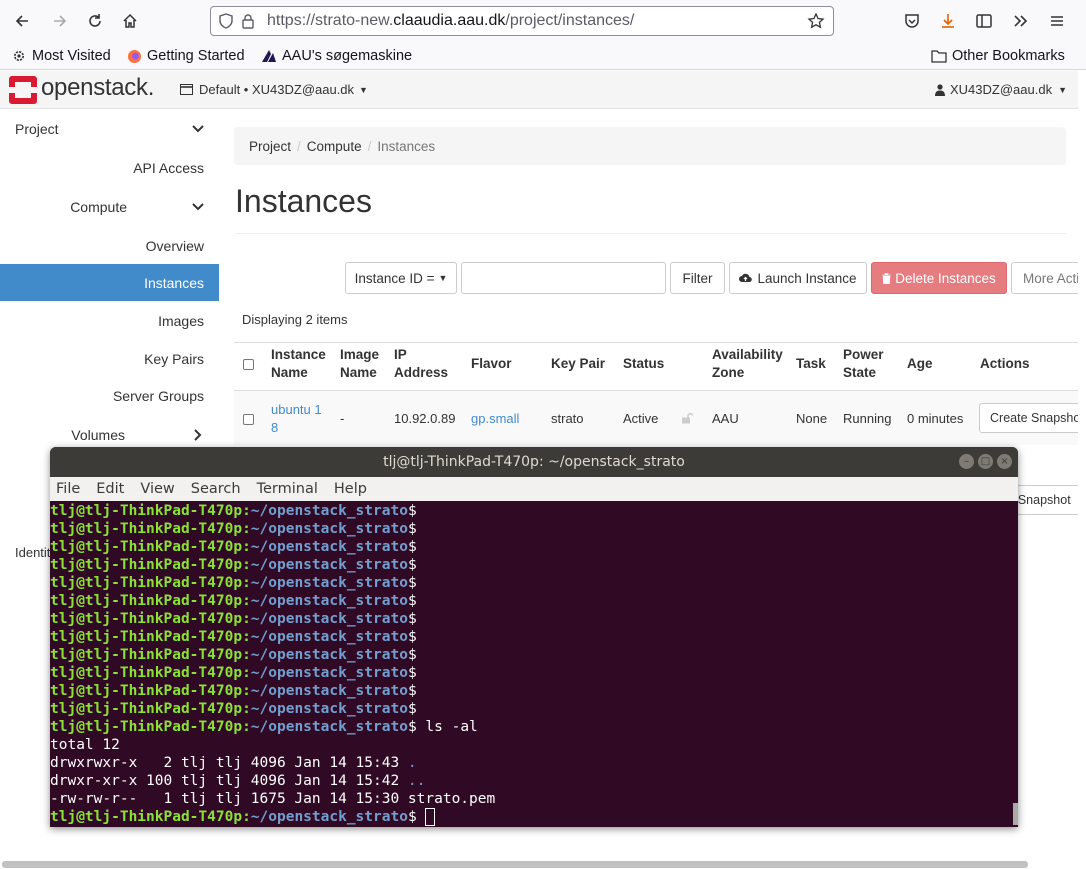  What do you see at coordinates (863, 364) in the screenshot?
I see `th-power-state: Power State` at bounding box center [863, 364].